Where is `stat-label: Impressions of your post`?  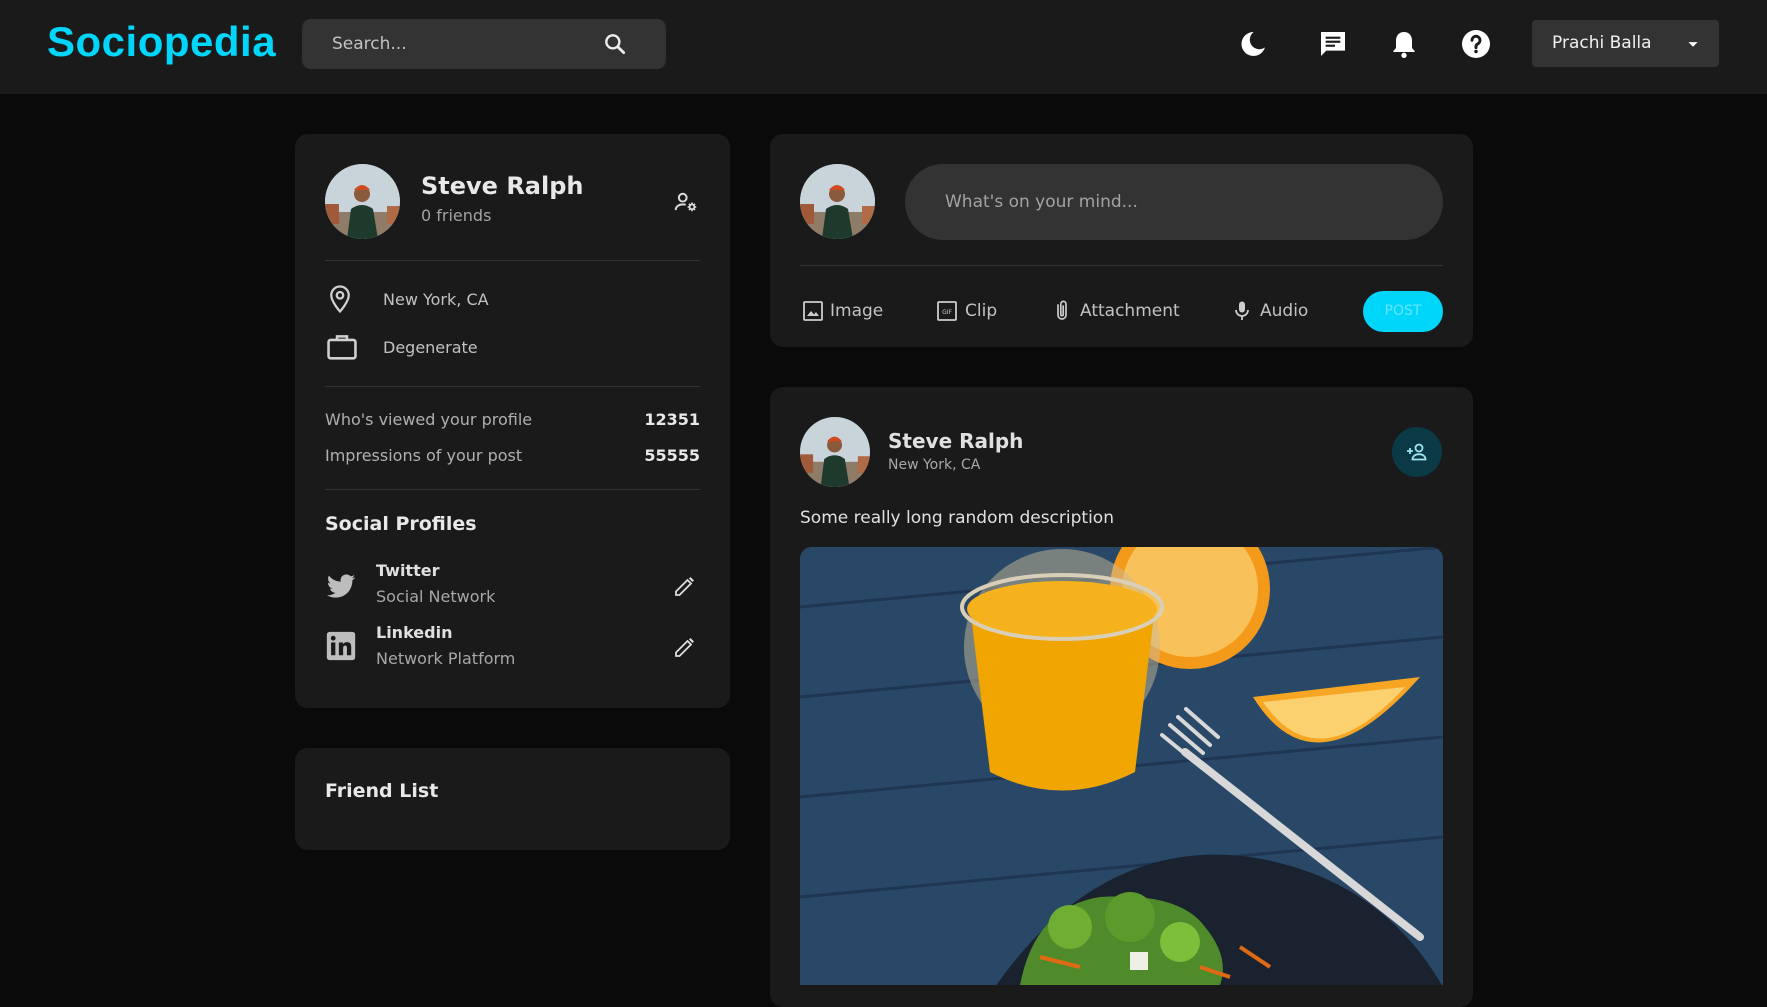
stat-label: Impressions of your post is located at coordinates (424, 455).